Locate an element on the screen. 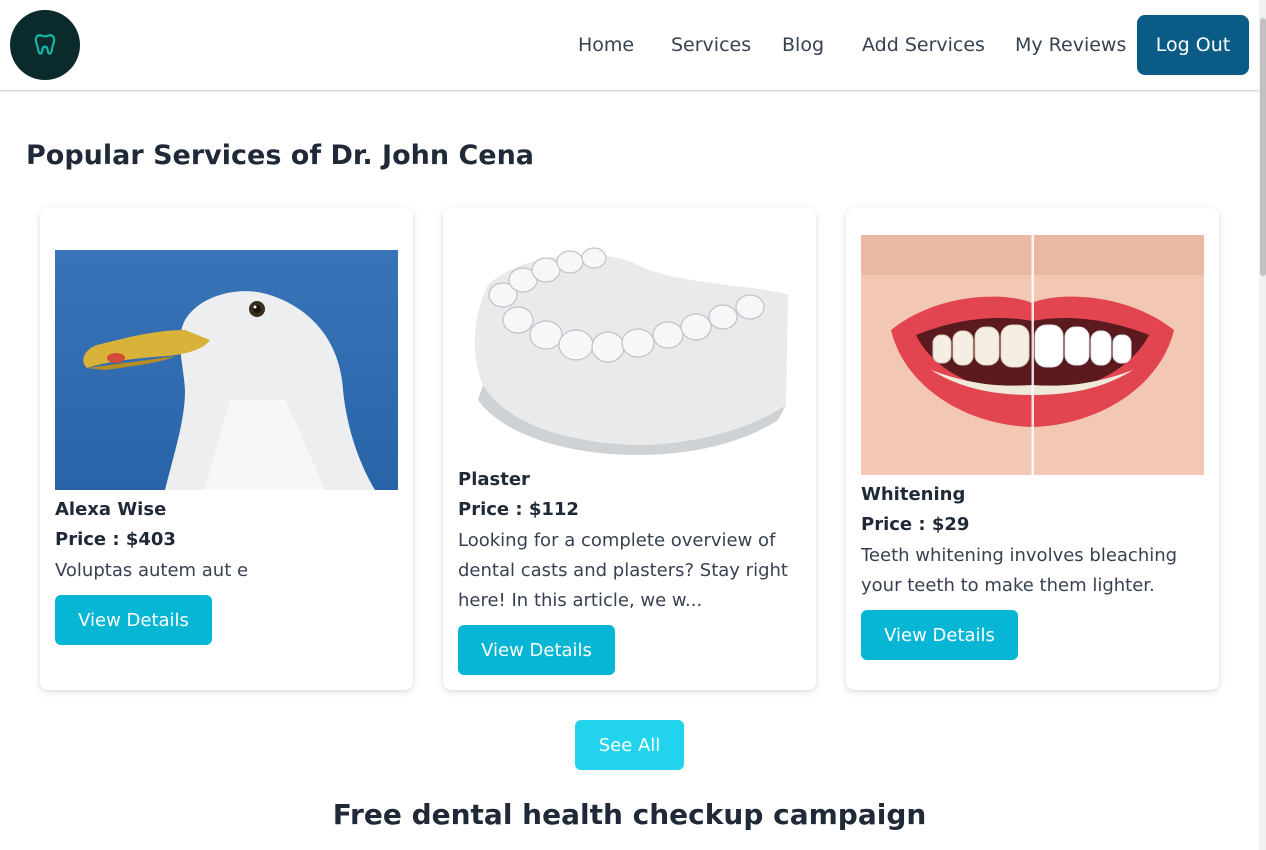 This screenshot has width=1266, height=850. see-all-button: See All is located at coordinates (629, 745).